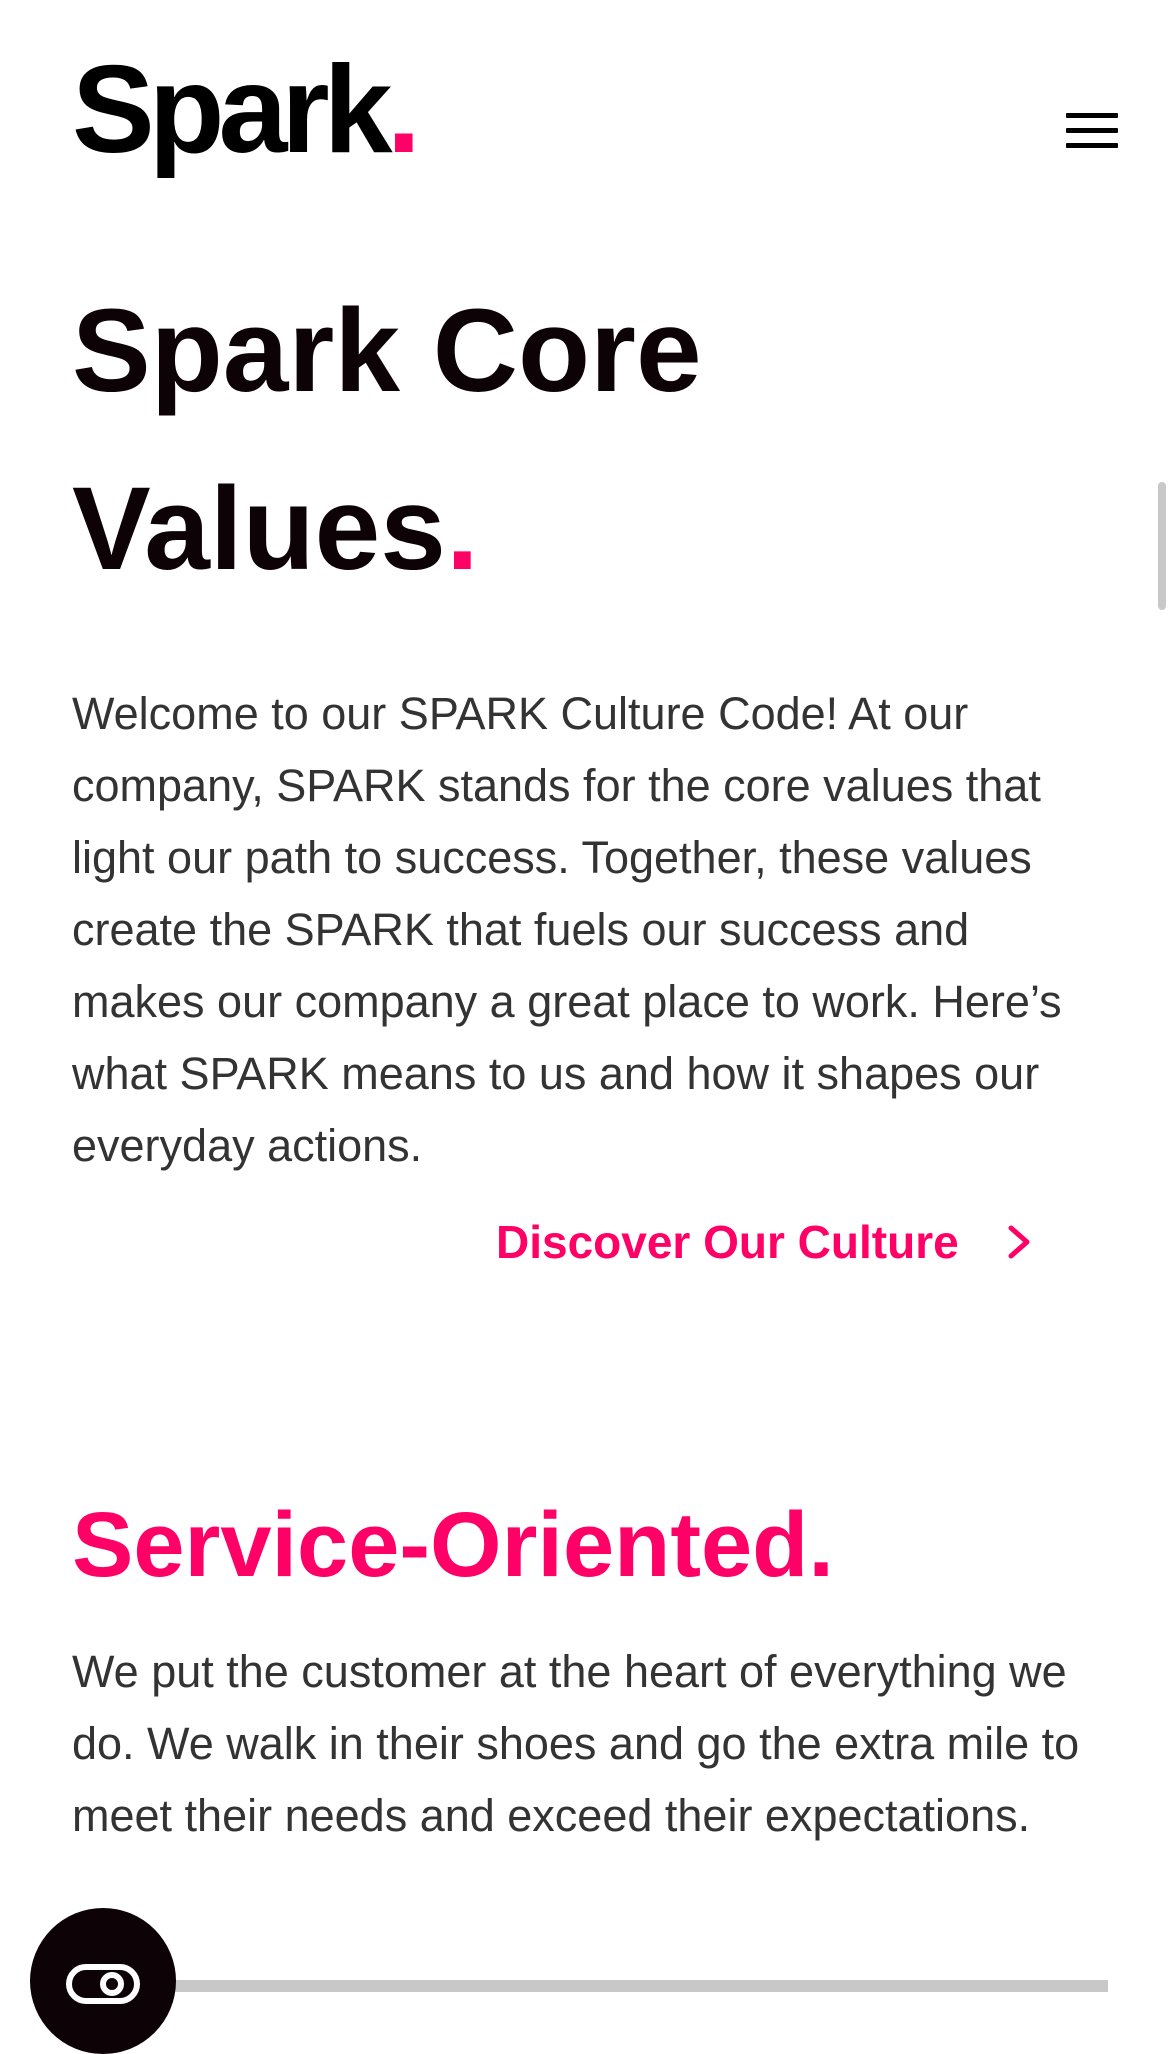 The height and width of the screenshot is (2054, 1170). What do you see at coordinates (629, 1986) in the screenshot?
I see `horizontal-divider` at bounding box center [629, 1986].